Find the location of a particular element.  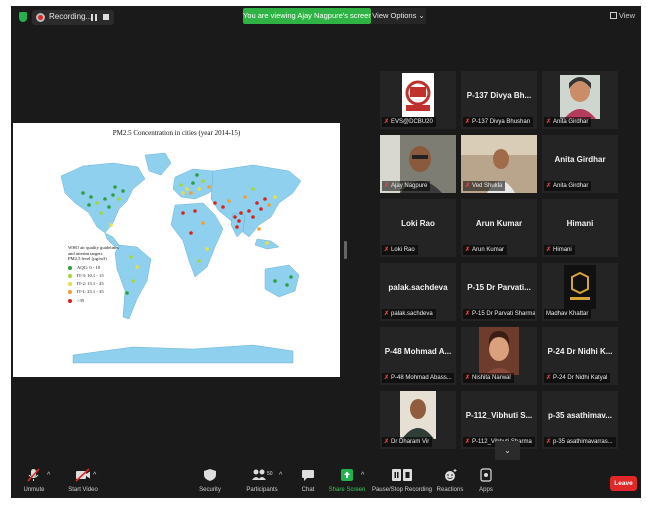

participant-label-text: P-24 Dr Nidhi Katyal is located at coordinates (580, 378).